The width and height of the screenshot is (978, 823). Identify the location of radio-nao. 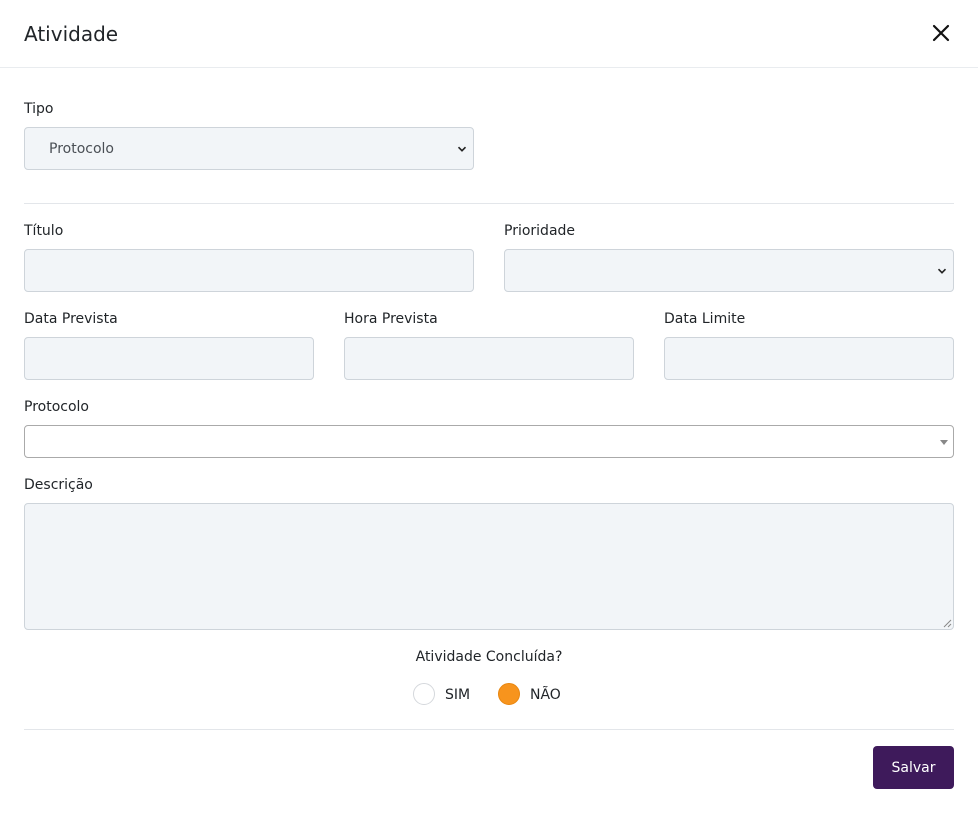
(509, 694).